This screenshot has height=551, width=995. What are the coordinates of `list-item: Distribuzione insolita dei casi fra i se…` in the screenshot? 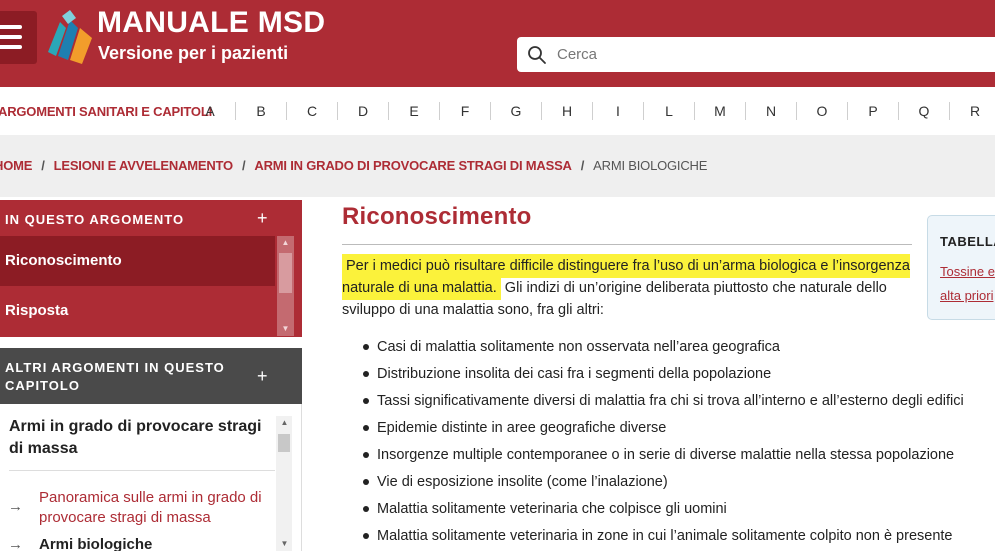 It's located at (677, 376).